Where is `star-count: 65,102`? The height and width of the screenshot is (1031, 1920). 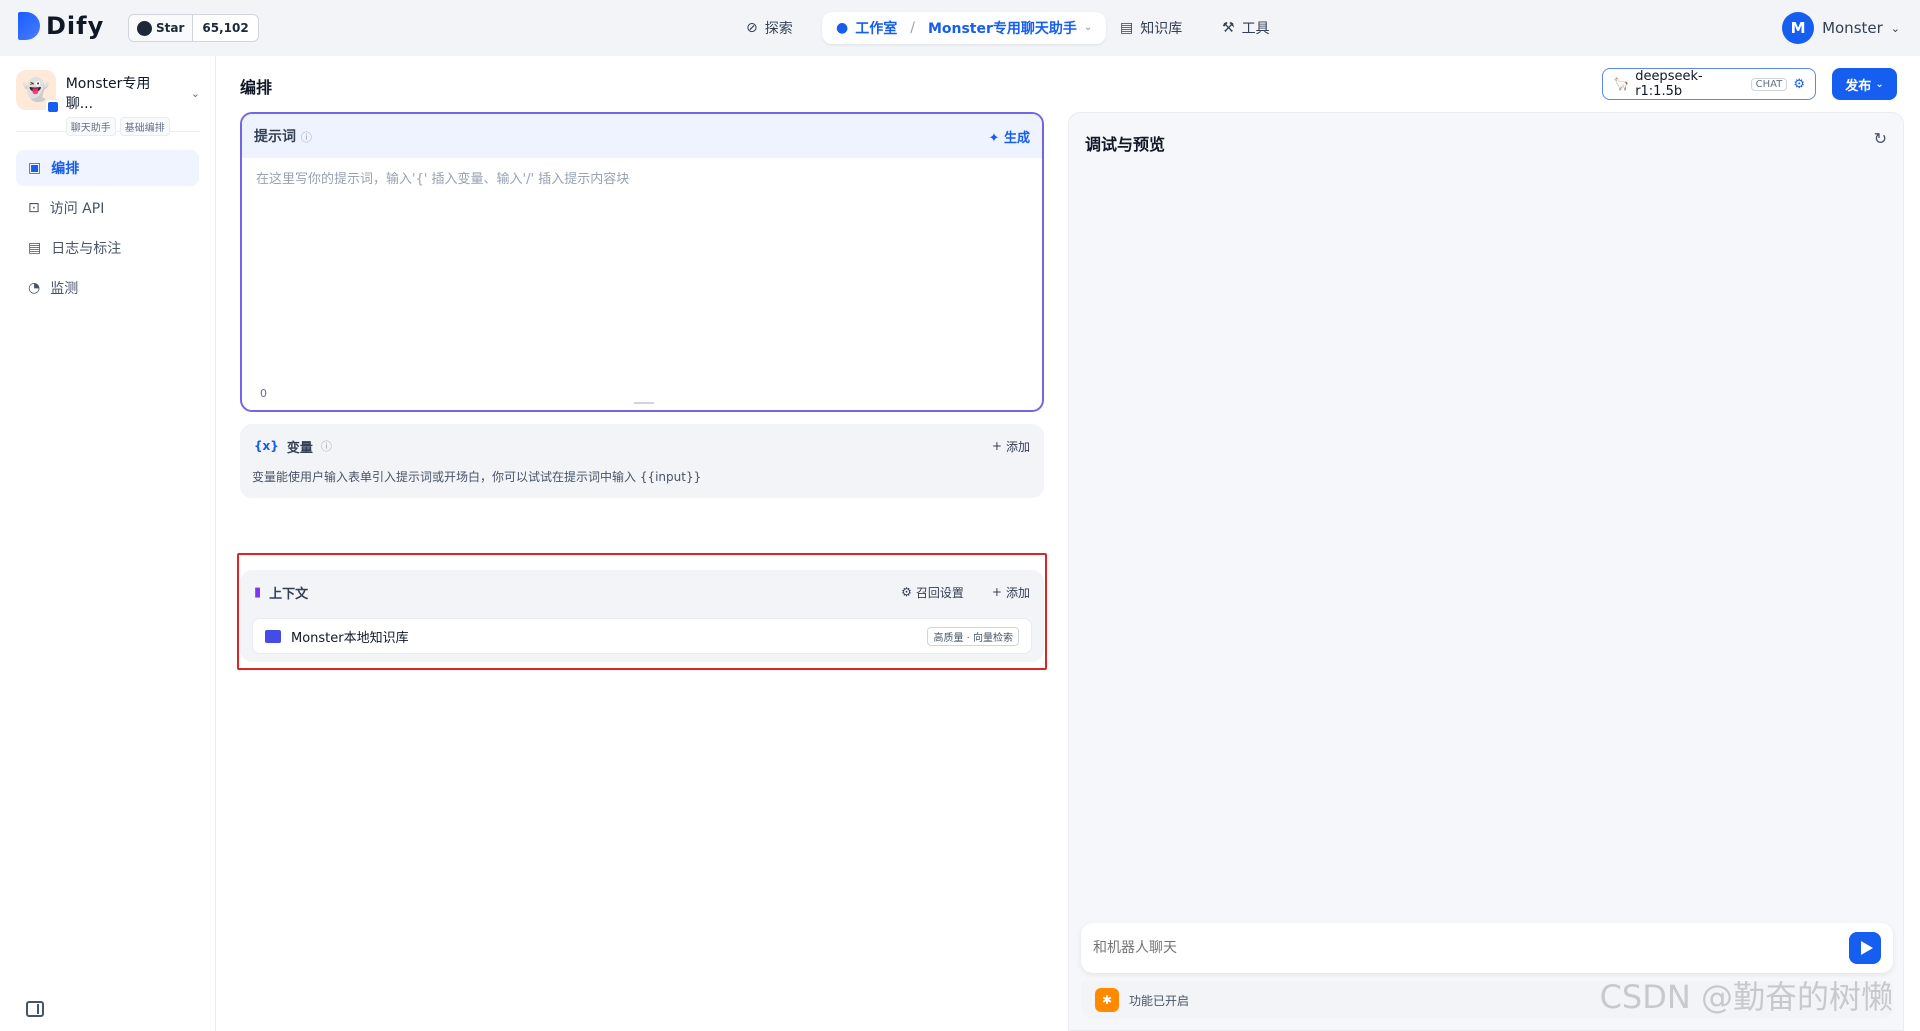 star-count: 65,102 is located at coordinates (225, 28).